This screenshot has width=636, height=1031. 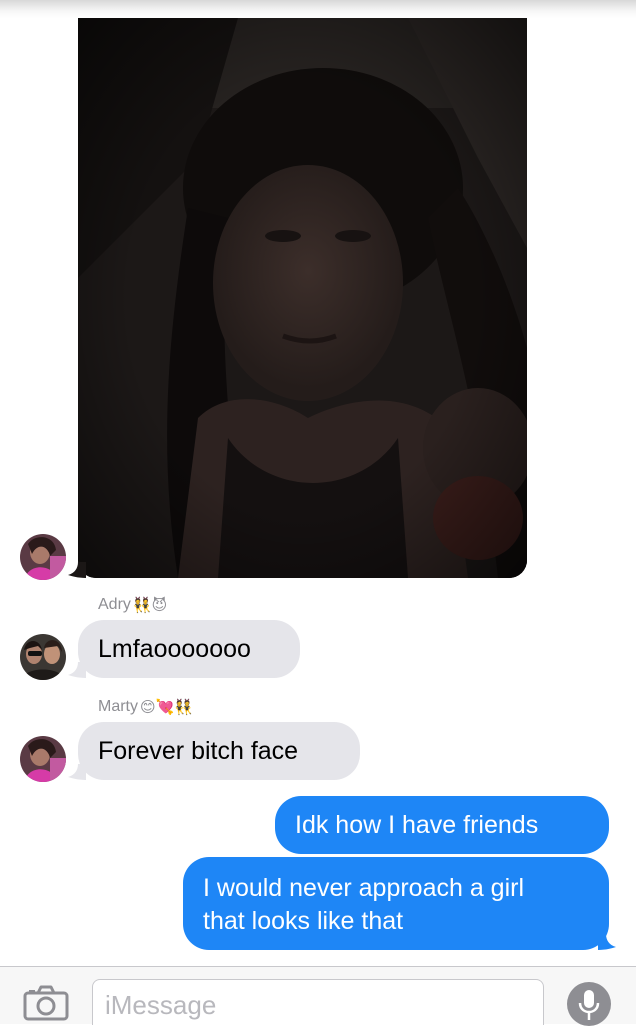 I want to click on microphone-icon, so click(x=589, y=1005).